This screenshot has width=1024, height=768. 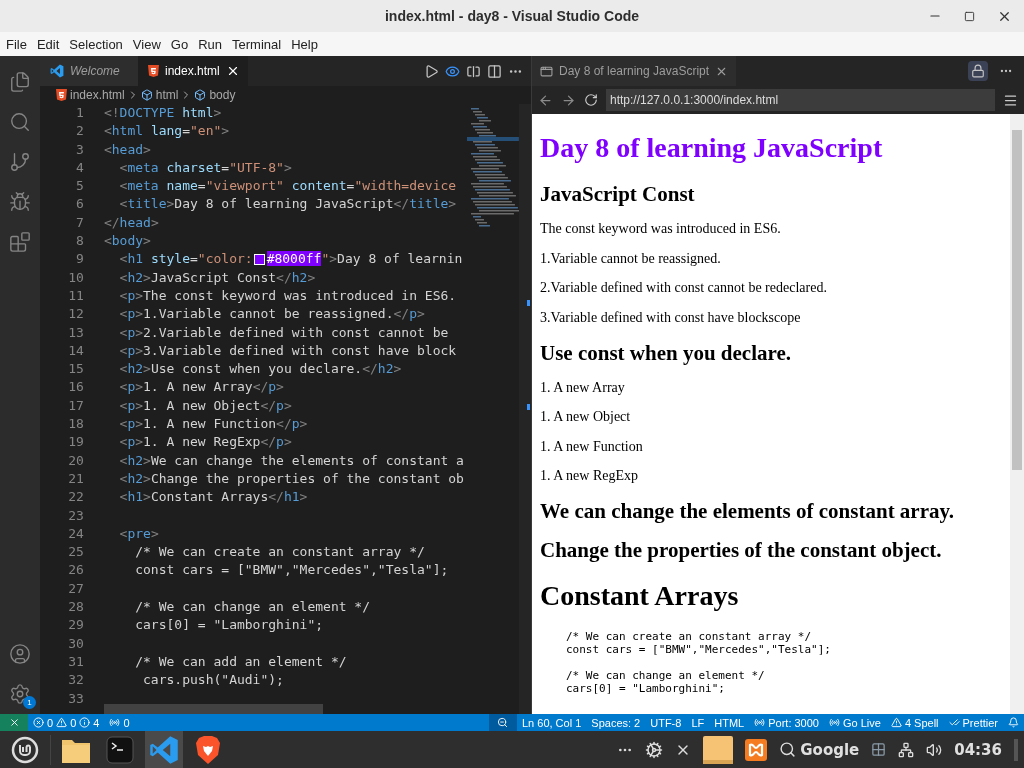 What do you see at coordinates (494, 71) in the screenshot?
I see `split-editor-icon` at bounding box center [494, 71].